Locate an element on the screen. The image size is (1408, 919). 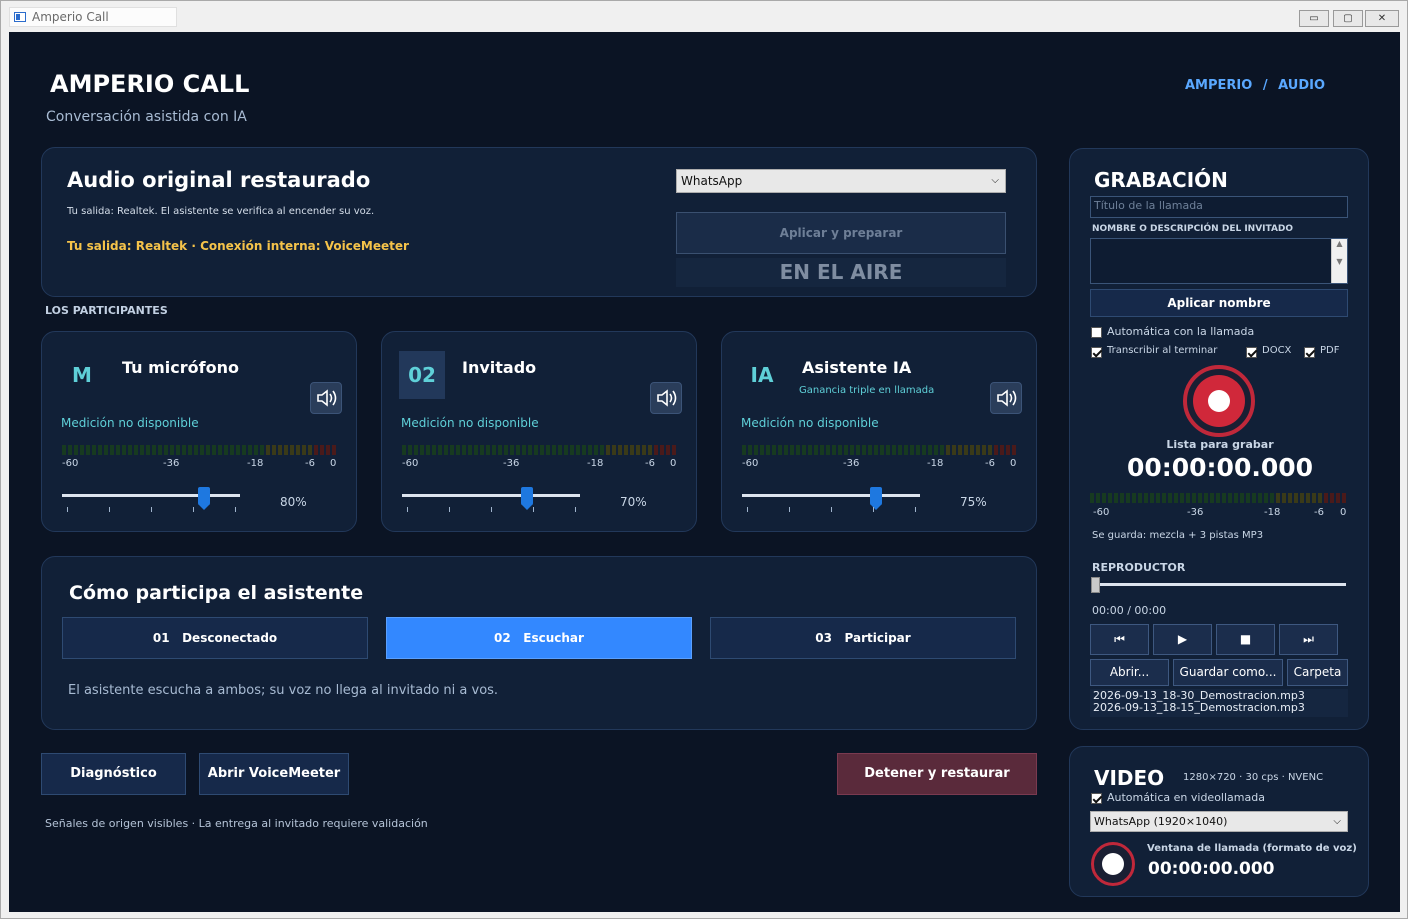
guest-label: NOMBRE O DESCRIPCIÓN DEL INVITADO is located at coordinates (1193, 229).